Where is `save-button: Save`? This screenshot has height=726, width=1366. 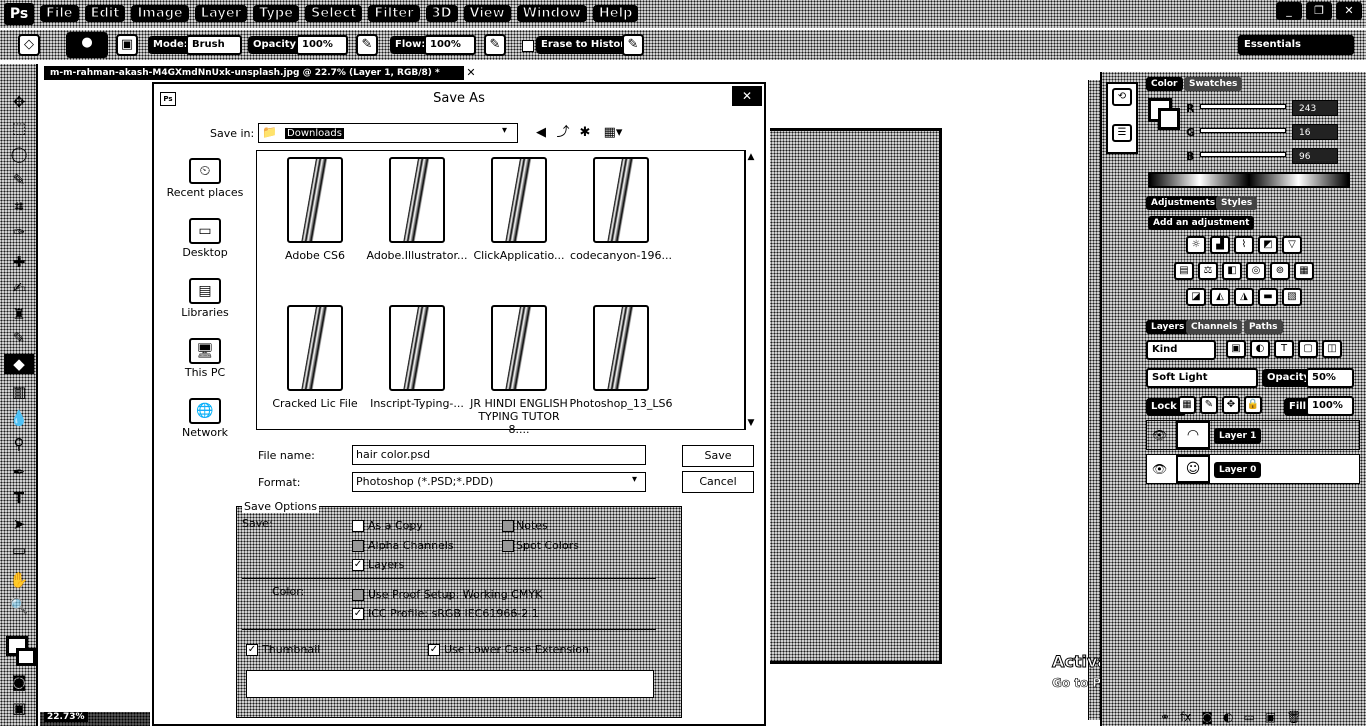 save-button: Save is located at coordinates (718, 456).